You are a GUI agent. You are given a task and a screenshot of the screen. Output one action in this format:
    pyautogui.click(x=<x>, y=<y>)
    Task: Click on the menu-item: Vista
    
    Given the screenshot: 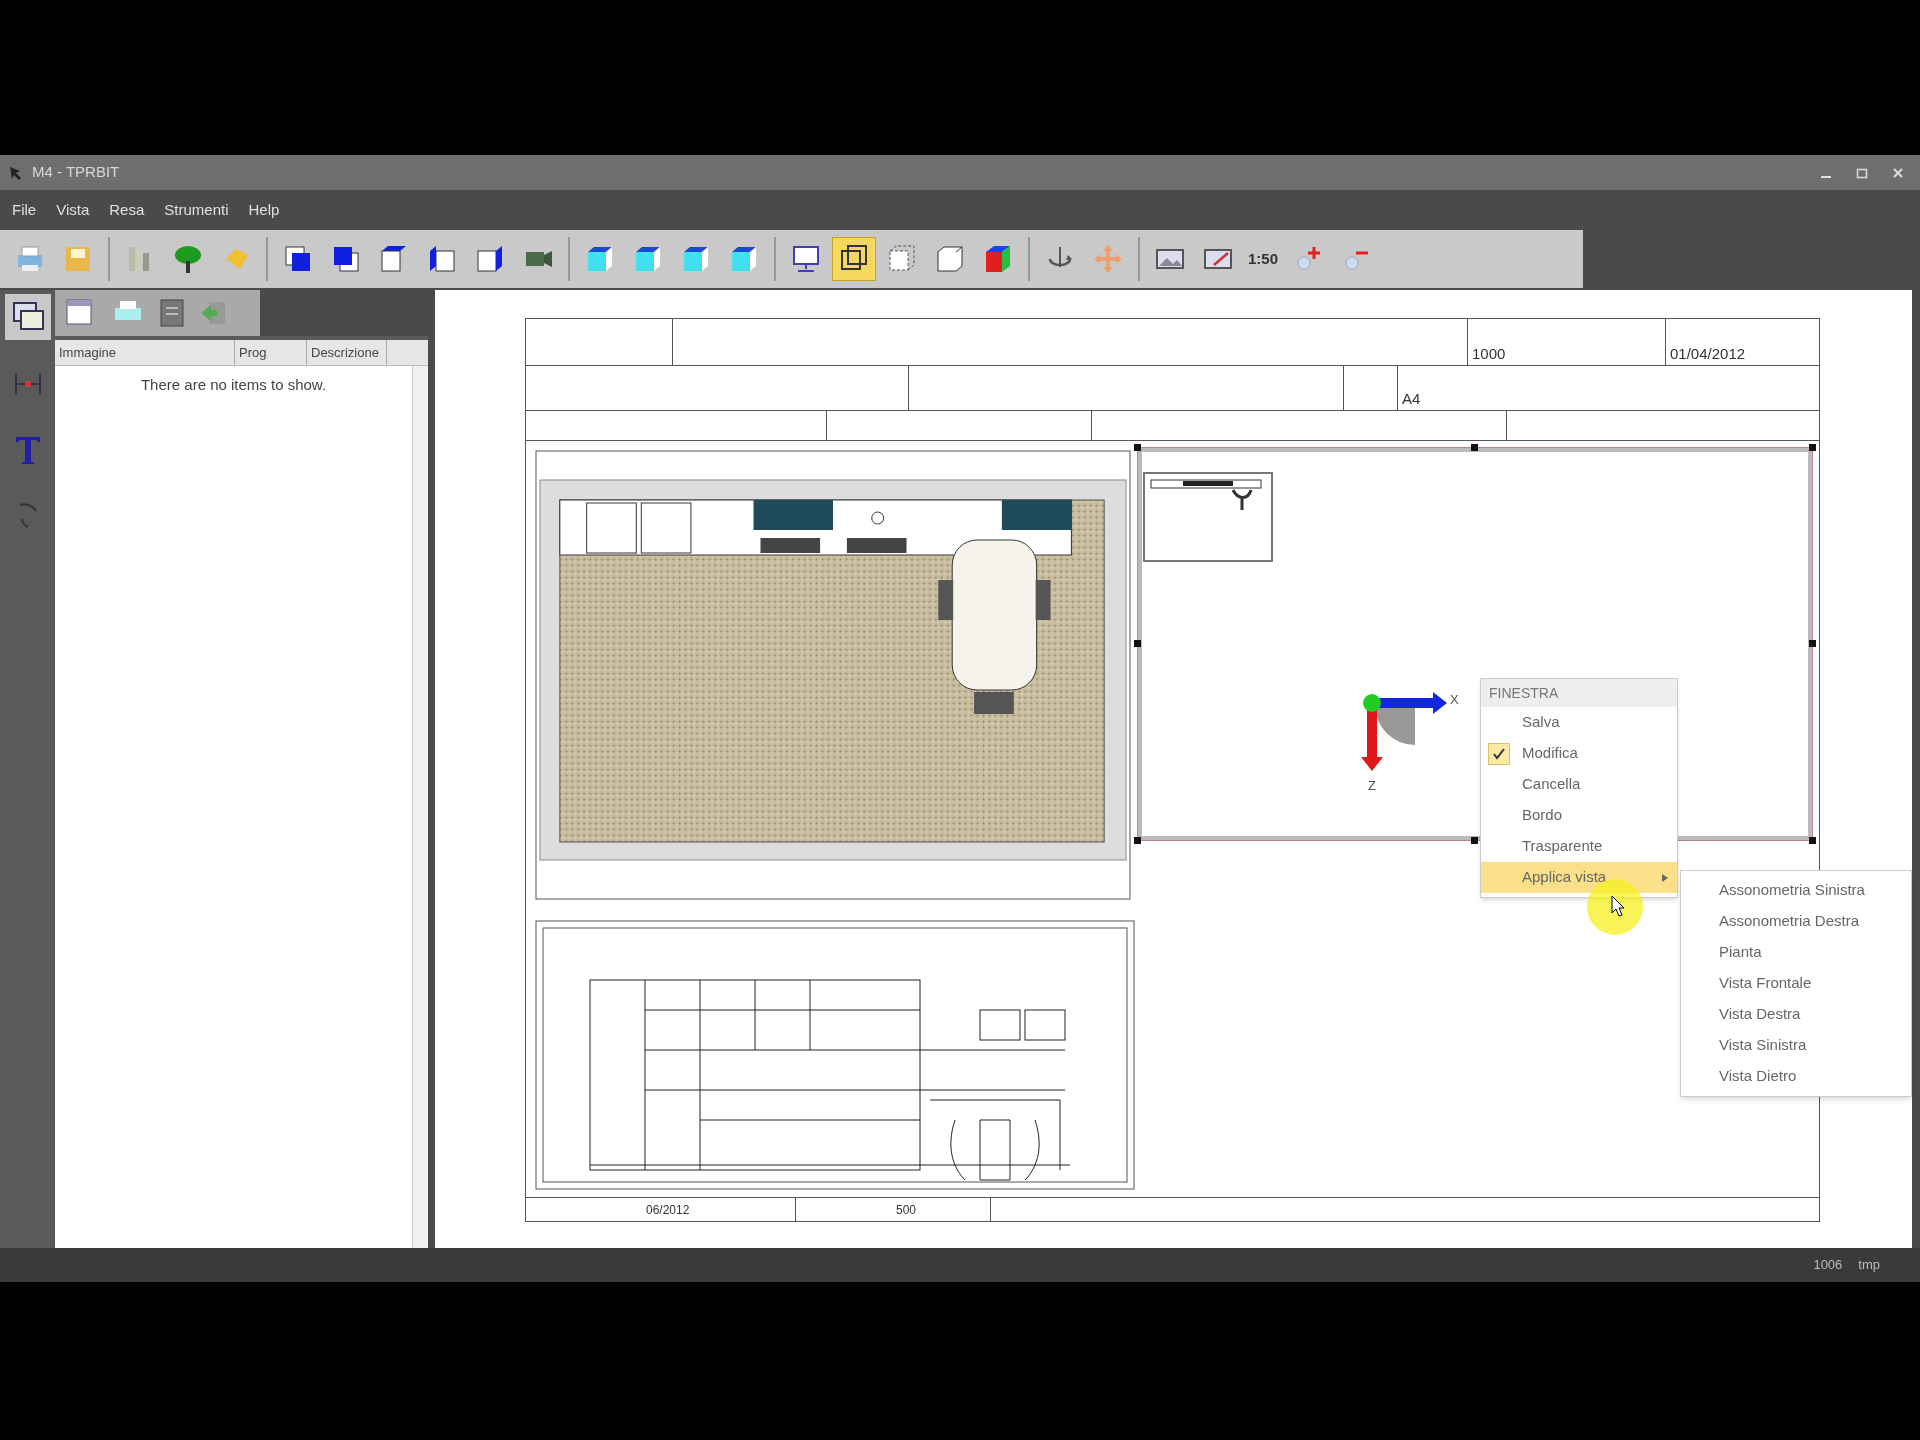 What is the action you would take?
    pyautogui.click(x=73, y=210)
    